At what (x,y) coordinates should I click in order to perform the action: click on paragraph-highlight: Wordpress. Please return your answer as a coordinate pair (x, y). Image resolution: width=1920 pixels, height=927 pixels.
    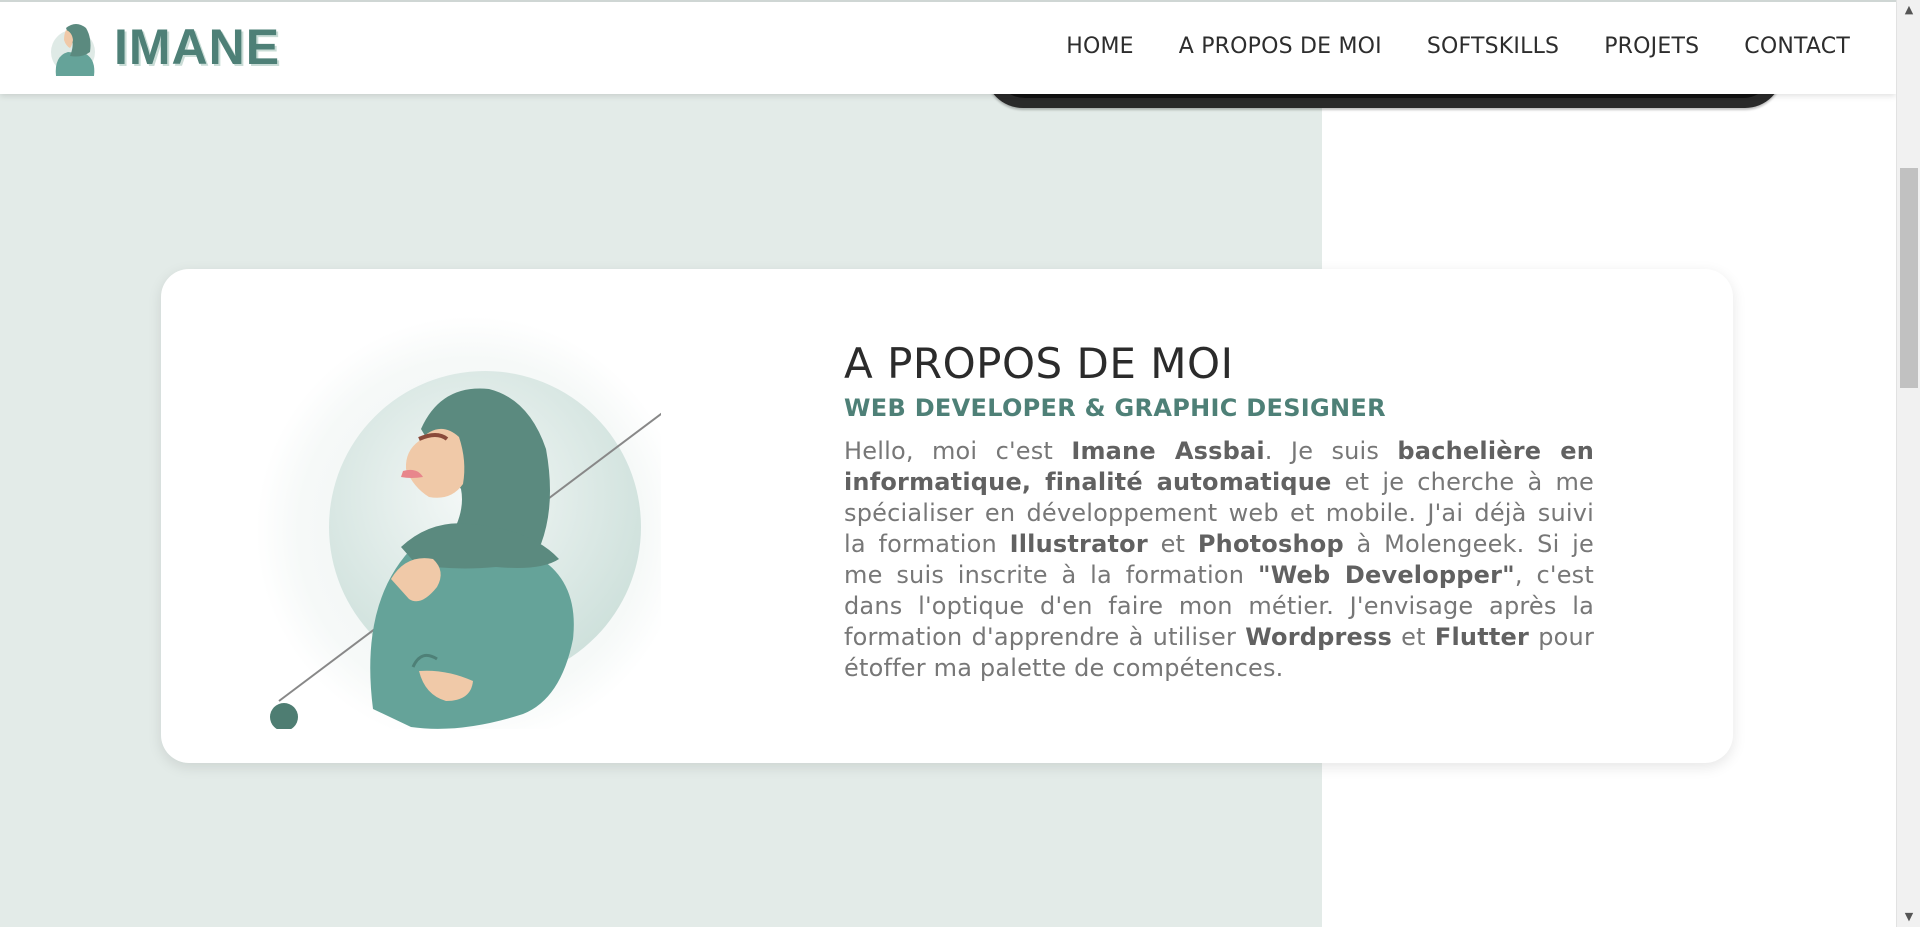
    Looking at the image, I should click on (1318, 637).